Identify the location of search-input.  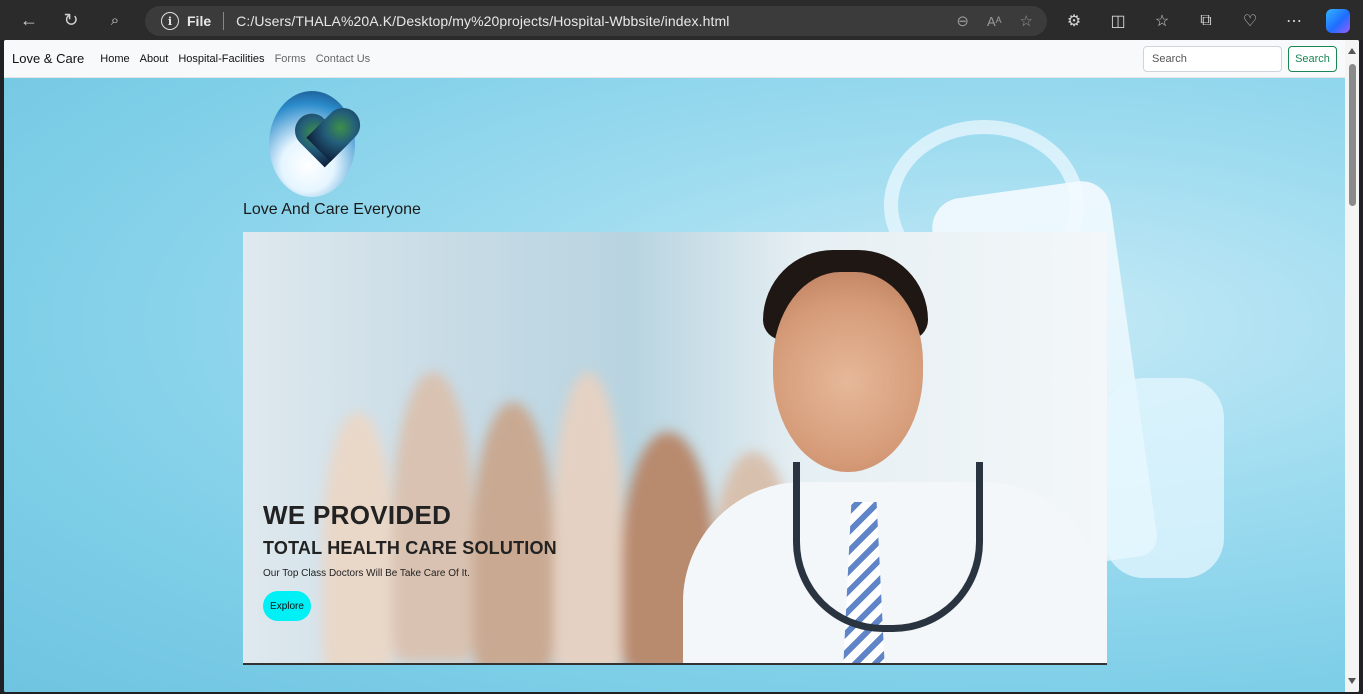
(1212, 59).